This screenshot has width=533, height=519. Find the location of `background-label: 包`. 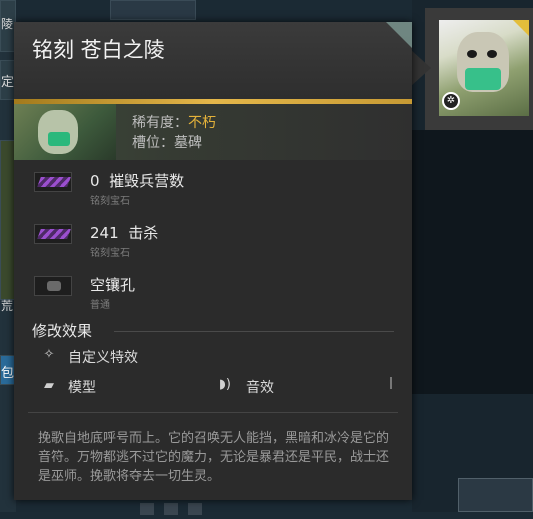

background-label: 包 is located at coordinates (8, 373).